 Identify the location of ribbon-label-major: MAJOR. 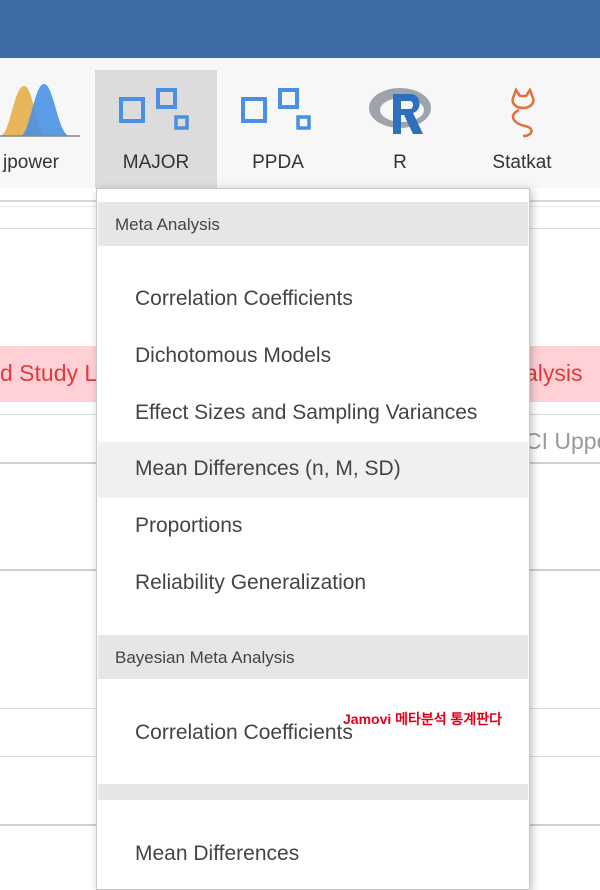
(156, 162).